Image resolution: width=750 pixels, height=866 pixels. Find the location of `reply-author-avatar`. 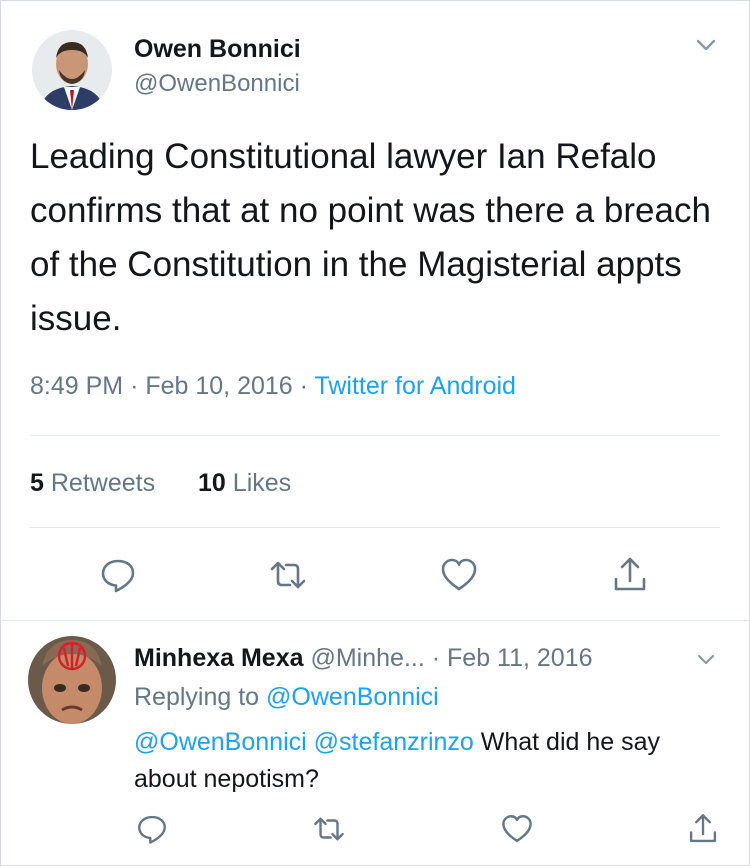

reply-author-avatar is located at coordinates (72, 680).